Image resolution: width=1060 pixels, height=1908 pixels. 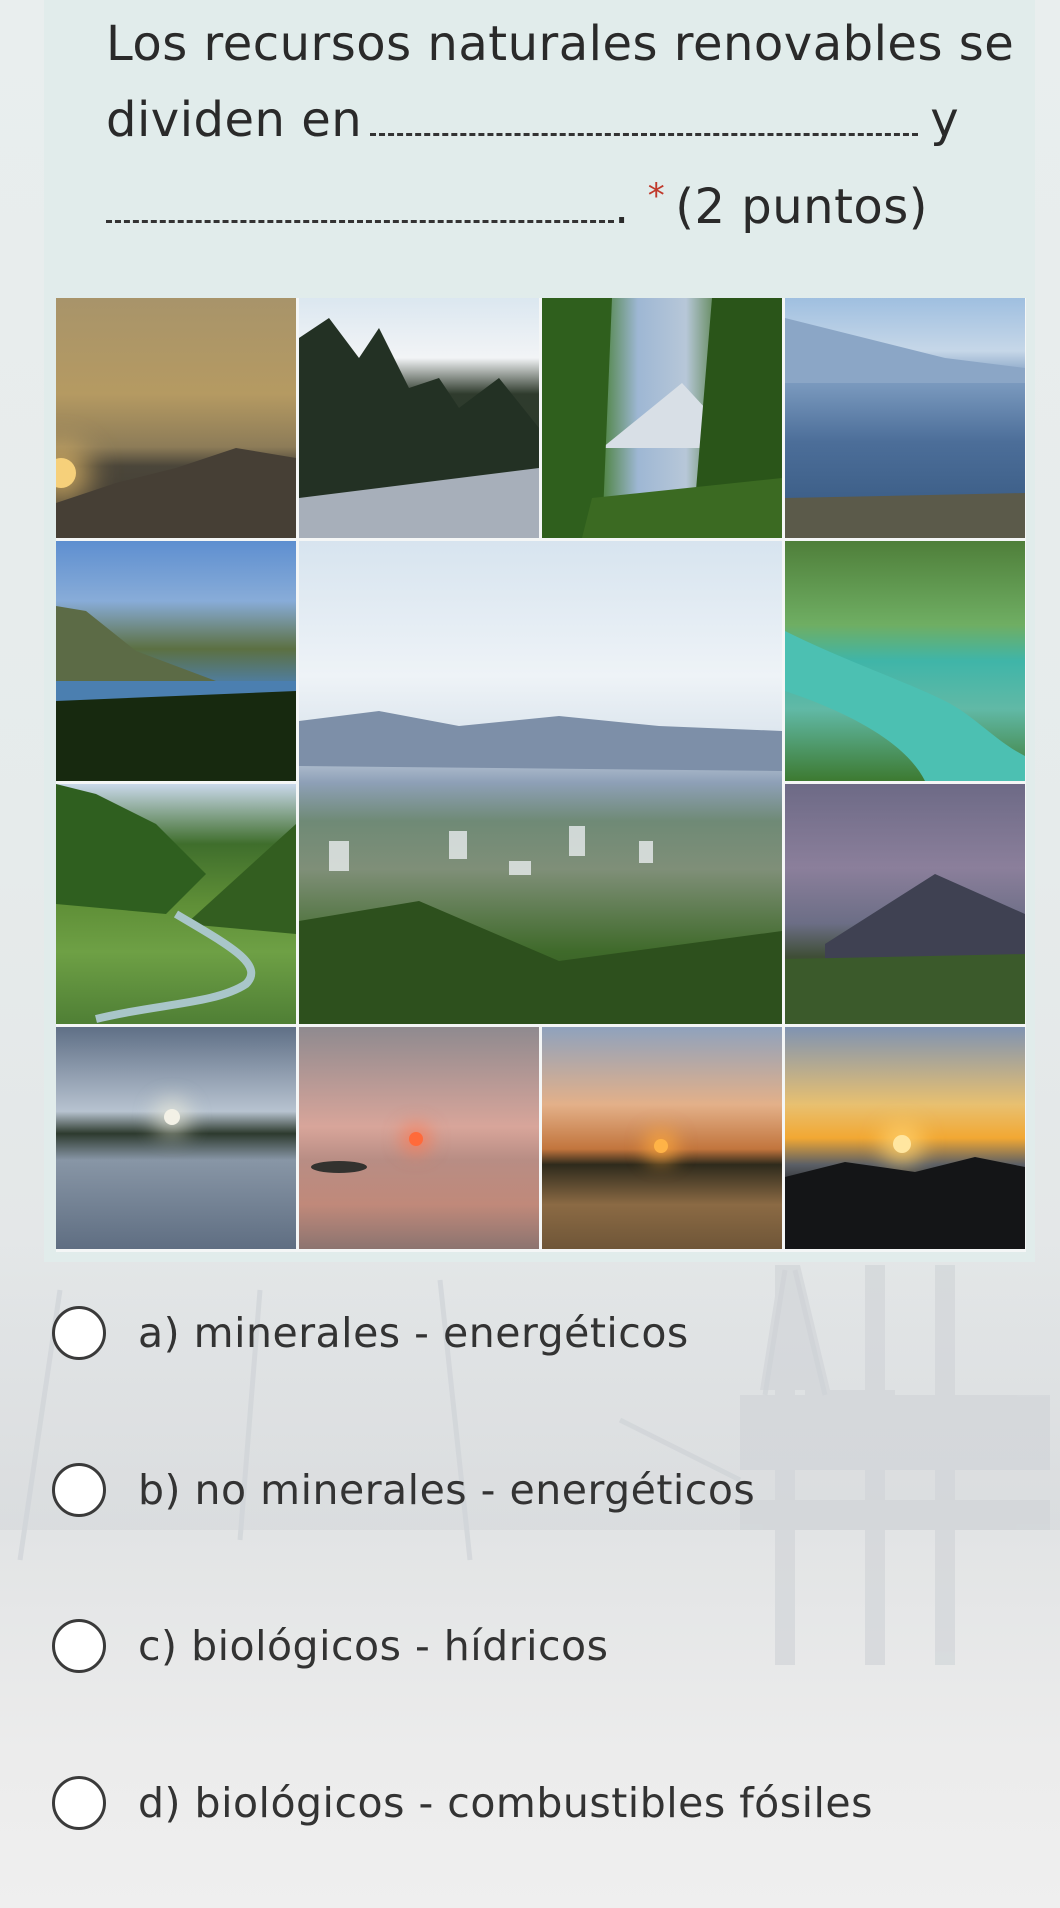 What do you see at coordinates (905, 1138) in the screenshot?
I see `photo-golden-sunset-mountains` at bounding box center [905, 1138].